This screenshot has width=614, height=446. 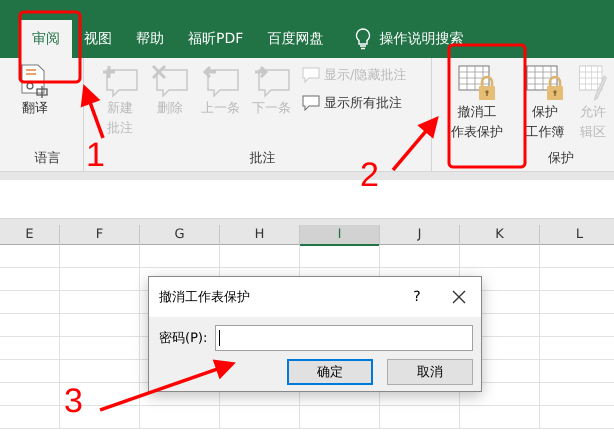 I want to click on column-header: I, so click(x=340, y=235).